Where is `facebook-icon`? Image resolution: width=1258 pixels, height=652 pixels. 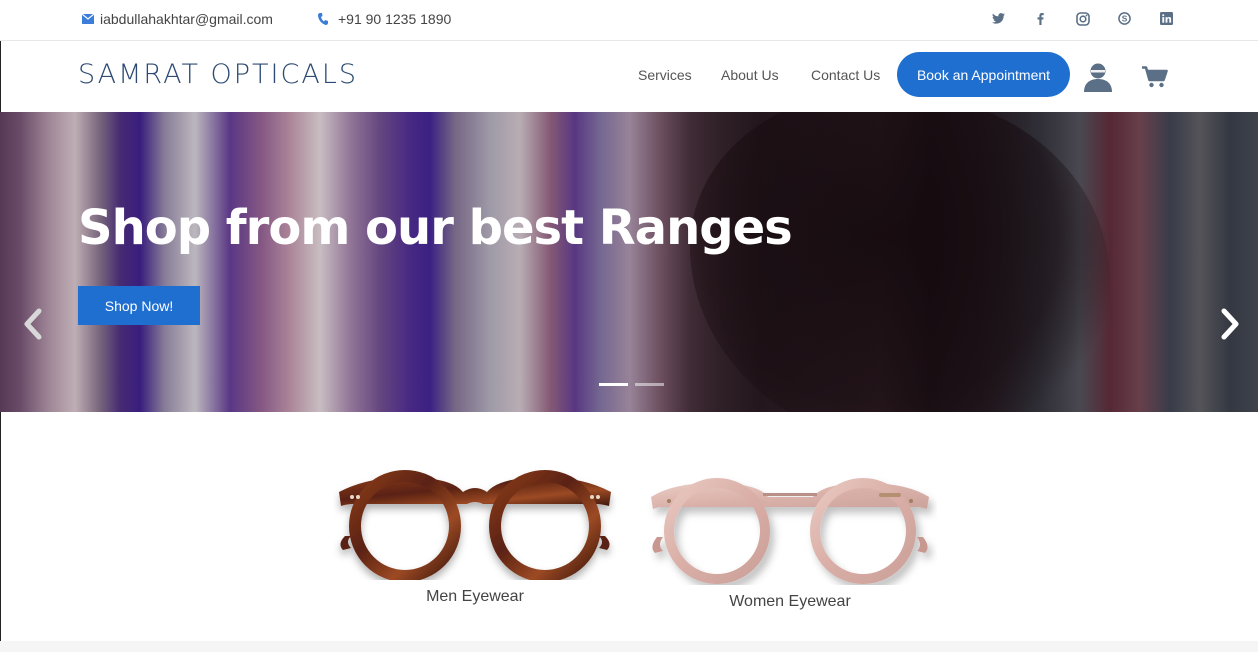
facebook-icon is located at coordinates (1040, 18).